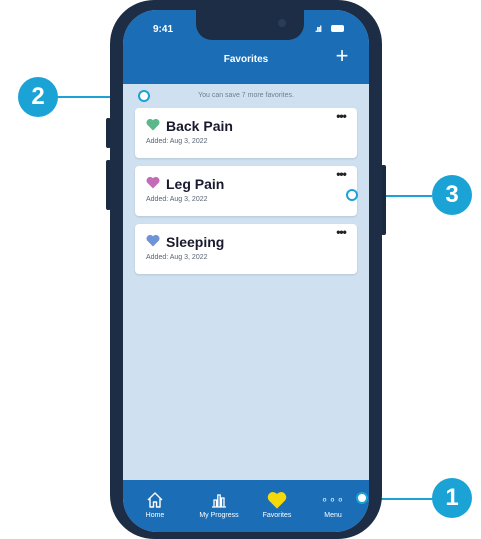 The image size is (481, 539). I want to click on add-favorite-button: +, so click(342, 56).